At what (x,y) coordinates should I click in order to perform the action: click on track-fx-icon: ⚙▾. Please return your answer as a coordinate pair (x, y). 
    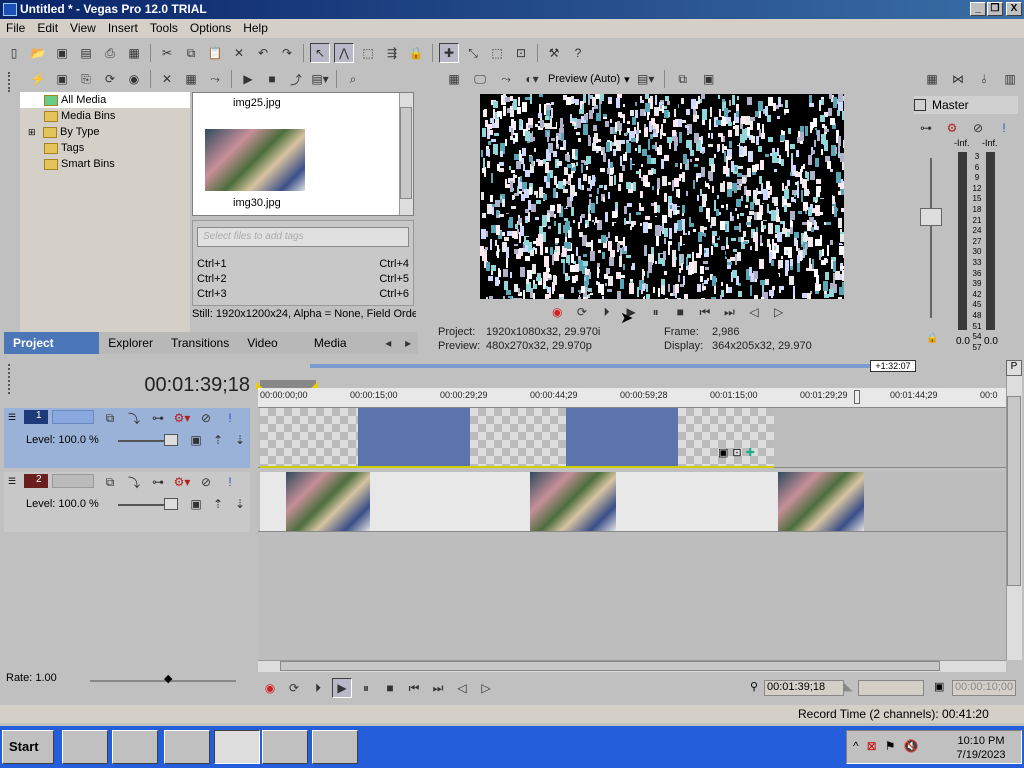
    Looking at the image, I should click on (182, 482).